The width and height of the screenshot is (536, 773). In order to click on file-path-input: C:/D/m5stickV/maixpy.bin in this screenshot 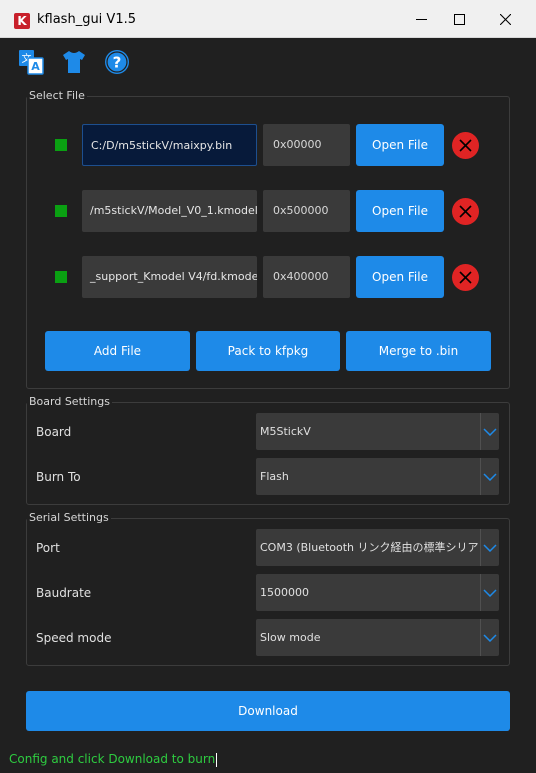, I will do `click(169, 145)`.